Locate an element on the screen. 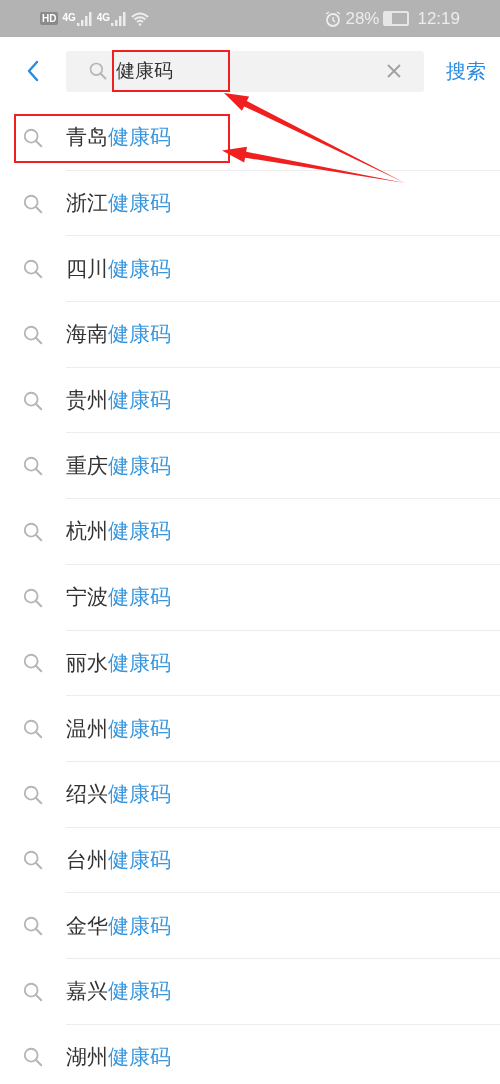 This screenshot has width=500, height=1084. suggestion-text: 海南健康码 is located at coordinates (283, 335).